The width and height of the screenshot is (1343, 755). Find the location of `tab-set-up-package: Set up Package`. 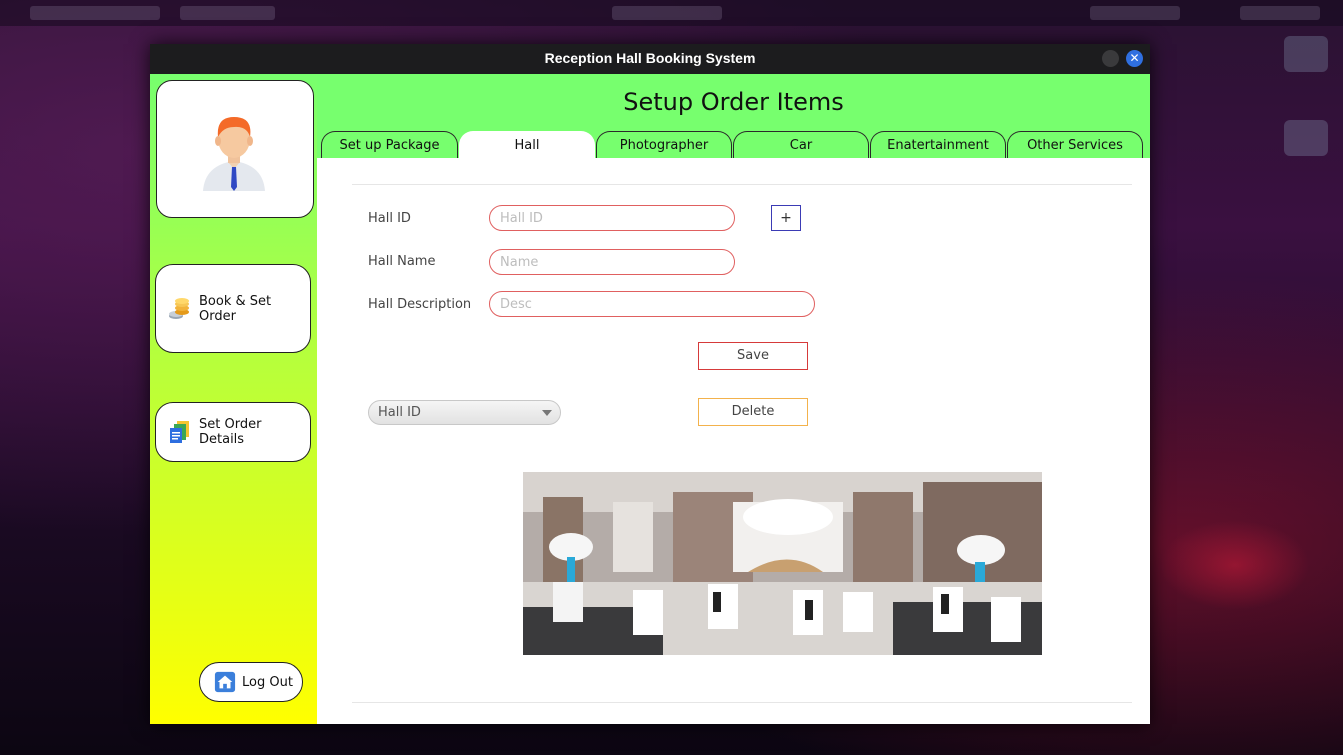

tab-set-up-package: Set up Package is located at coordinates (389, 144).